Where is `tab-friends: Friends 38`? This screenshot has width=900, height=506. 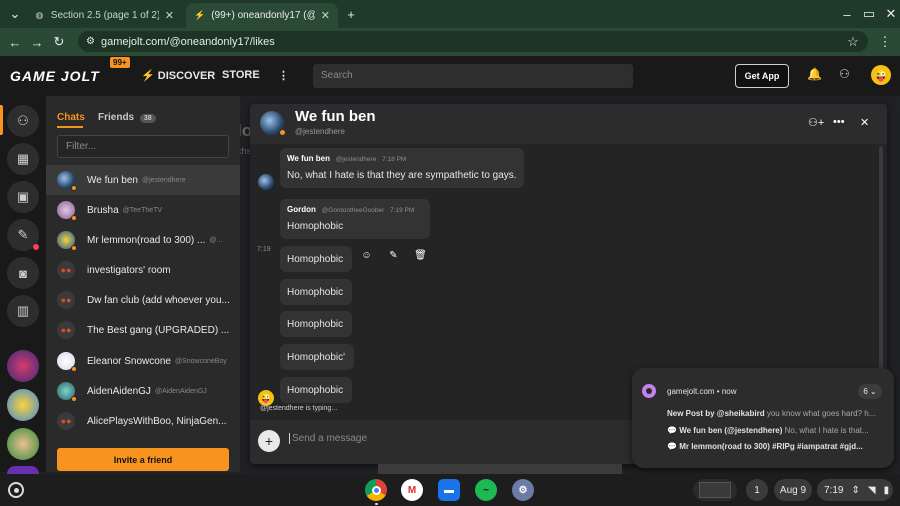 tab-friends: Friends 38 is located at coordinates (127, 117).